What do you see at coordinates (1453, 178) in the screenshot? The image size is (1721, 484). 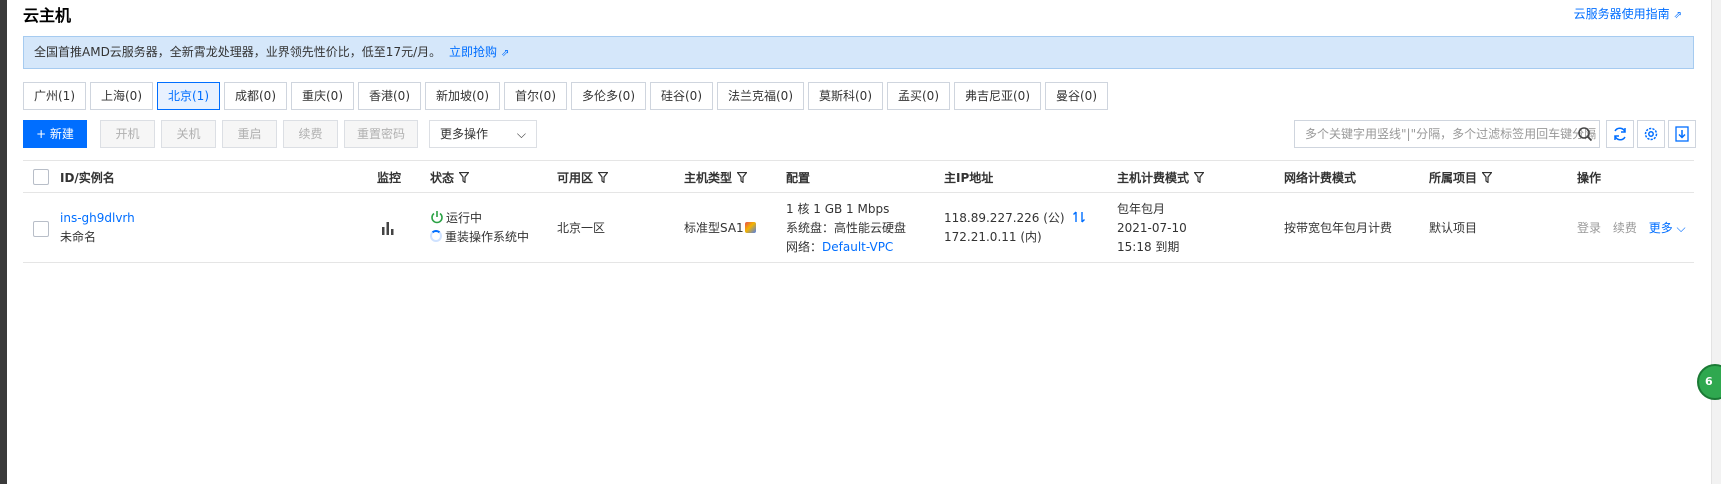 I see `header-project-label: 所属项目` at bounding box center [1453, 178].